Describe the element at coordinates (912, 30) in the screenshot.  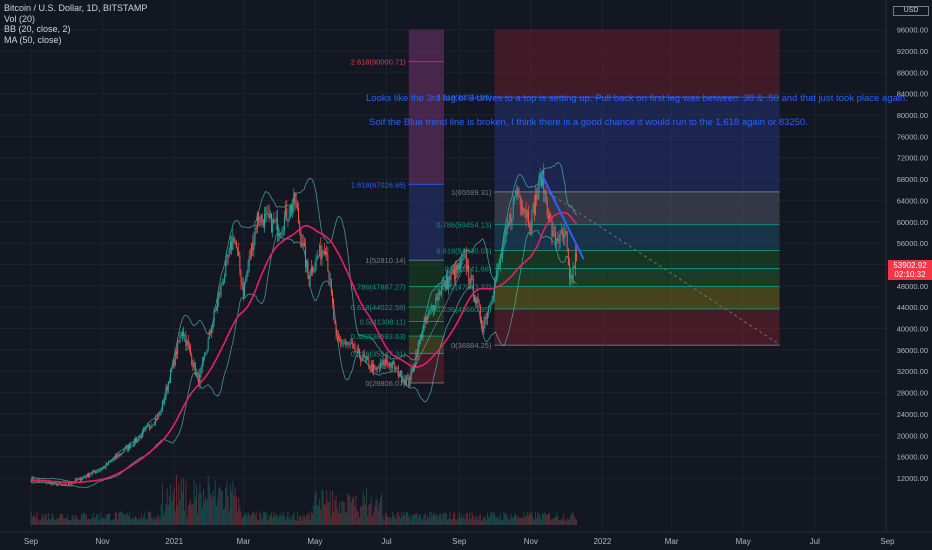
I see `price-tick-label: 96000.00` at that location.